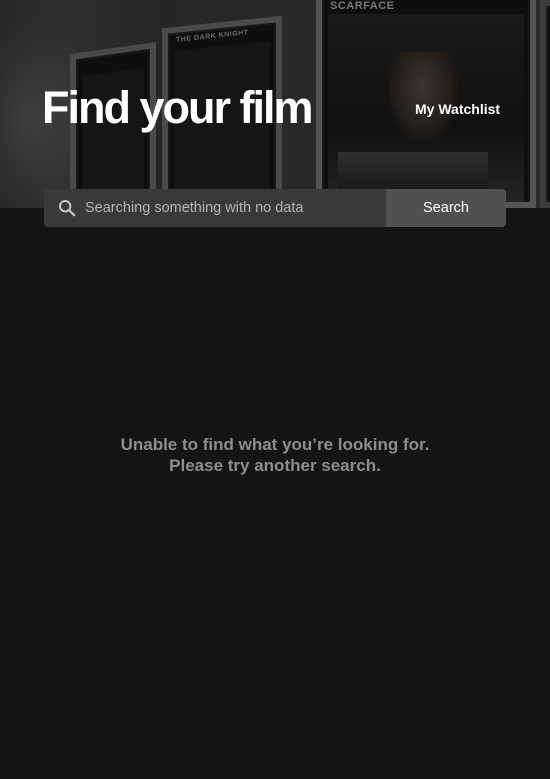 The width and height of the screenshot is (550, 779). Describe the element at coordinates (446, 208) in the screenshot. I see `search-button: Search` at that location.